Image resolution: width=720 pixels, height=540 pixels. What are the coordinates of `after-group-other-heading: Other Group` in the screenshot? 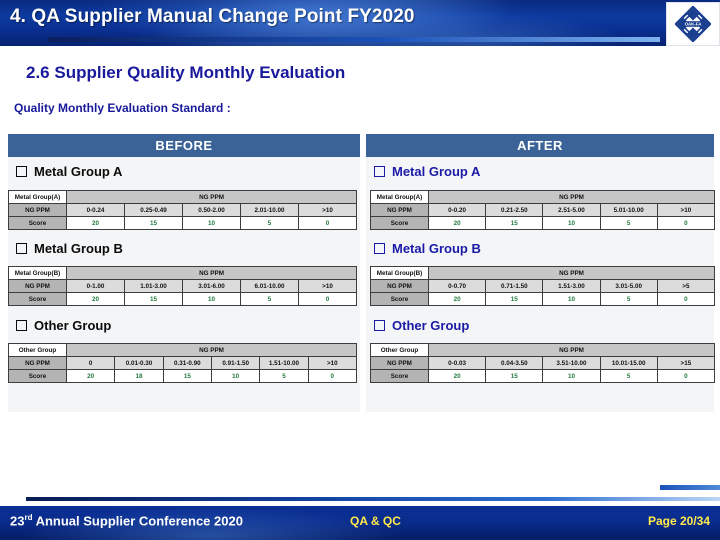 It's located at (421, 325).